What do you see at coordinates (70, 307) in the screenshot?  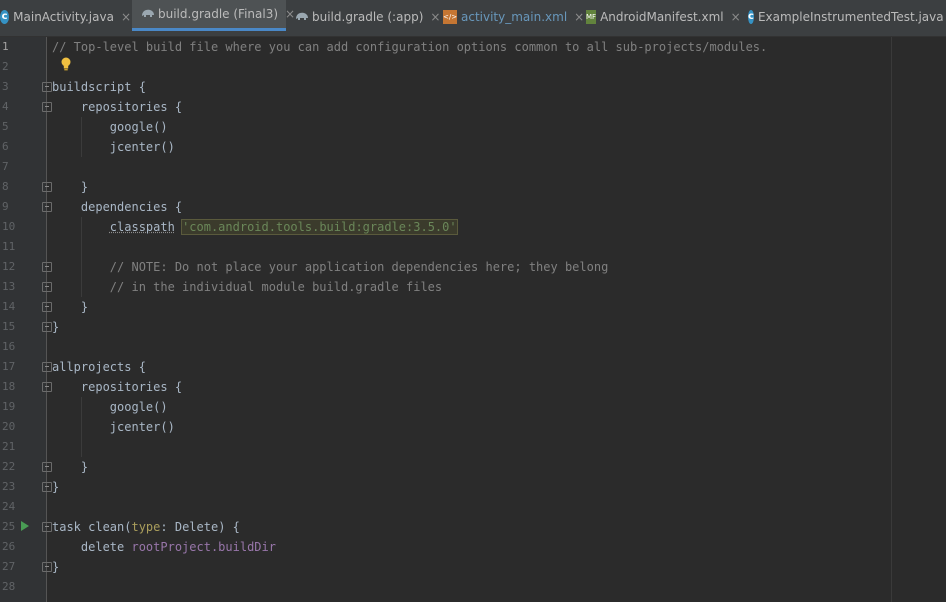 I see `code-line-14: }` at bounding box center [70, 307].